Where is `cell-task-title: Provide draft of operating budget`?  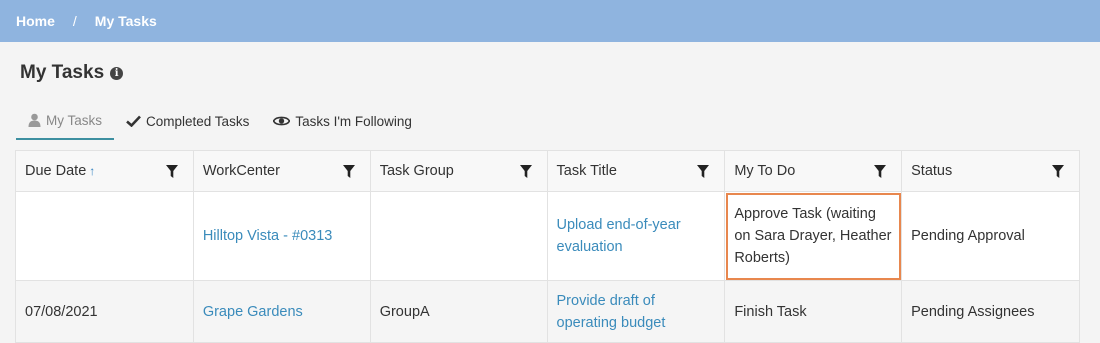
cell-task-title: Provide draft of operating budget is located at coordinates (636, 311).